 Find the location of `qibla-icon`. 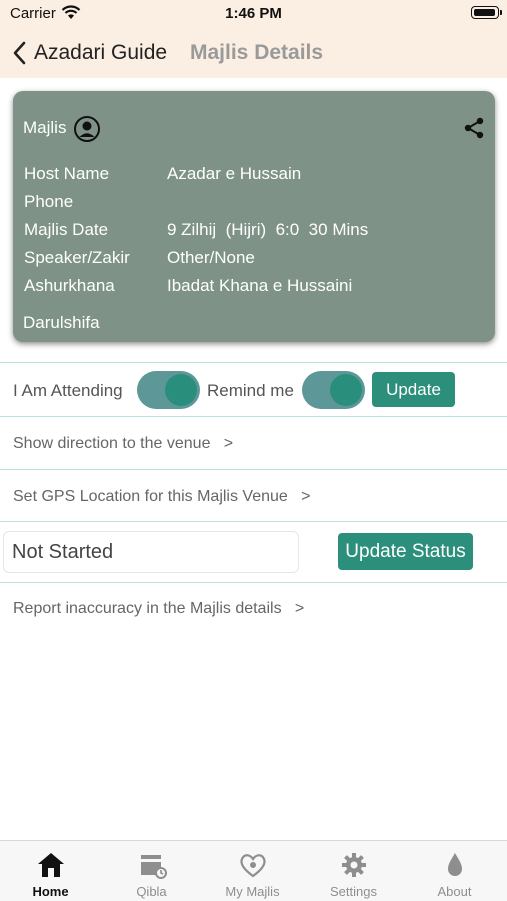

qibla-icon is located at coordinates (153, 867).